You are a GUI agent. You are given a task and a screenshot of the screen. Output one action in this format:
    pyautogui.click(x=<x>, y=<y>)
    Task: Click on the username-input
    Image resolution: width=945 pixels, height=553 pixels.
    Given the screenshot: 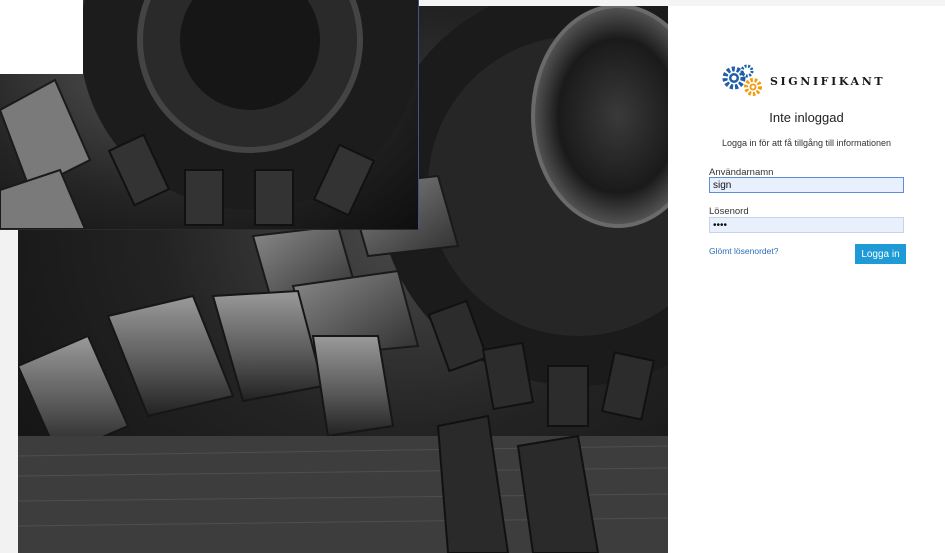 What is the action you would take?
    pyautogui.click(x=806, y=185)
    